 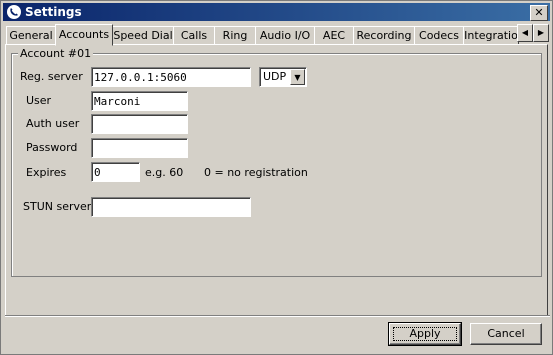 What do you see at coordinates (439, 35) in the screenshot?
I see `tab-codecs: Codecs` at bounding box center [439, 35].